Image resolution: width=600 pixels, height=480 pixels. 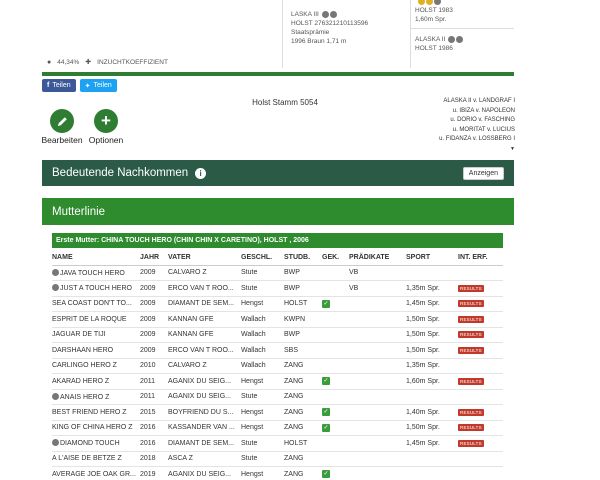 What do you see at coordinates (305, 14) in the screenshot?
I see `pedigree-mid-name: LASKA III` at bounding box center [305, 14].